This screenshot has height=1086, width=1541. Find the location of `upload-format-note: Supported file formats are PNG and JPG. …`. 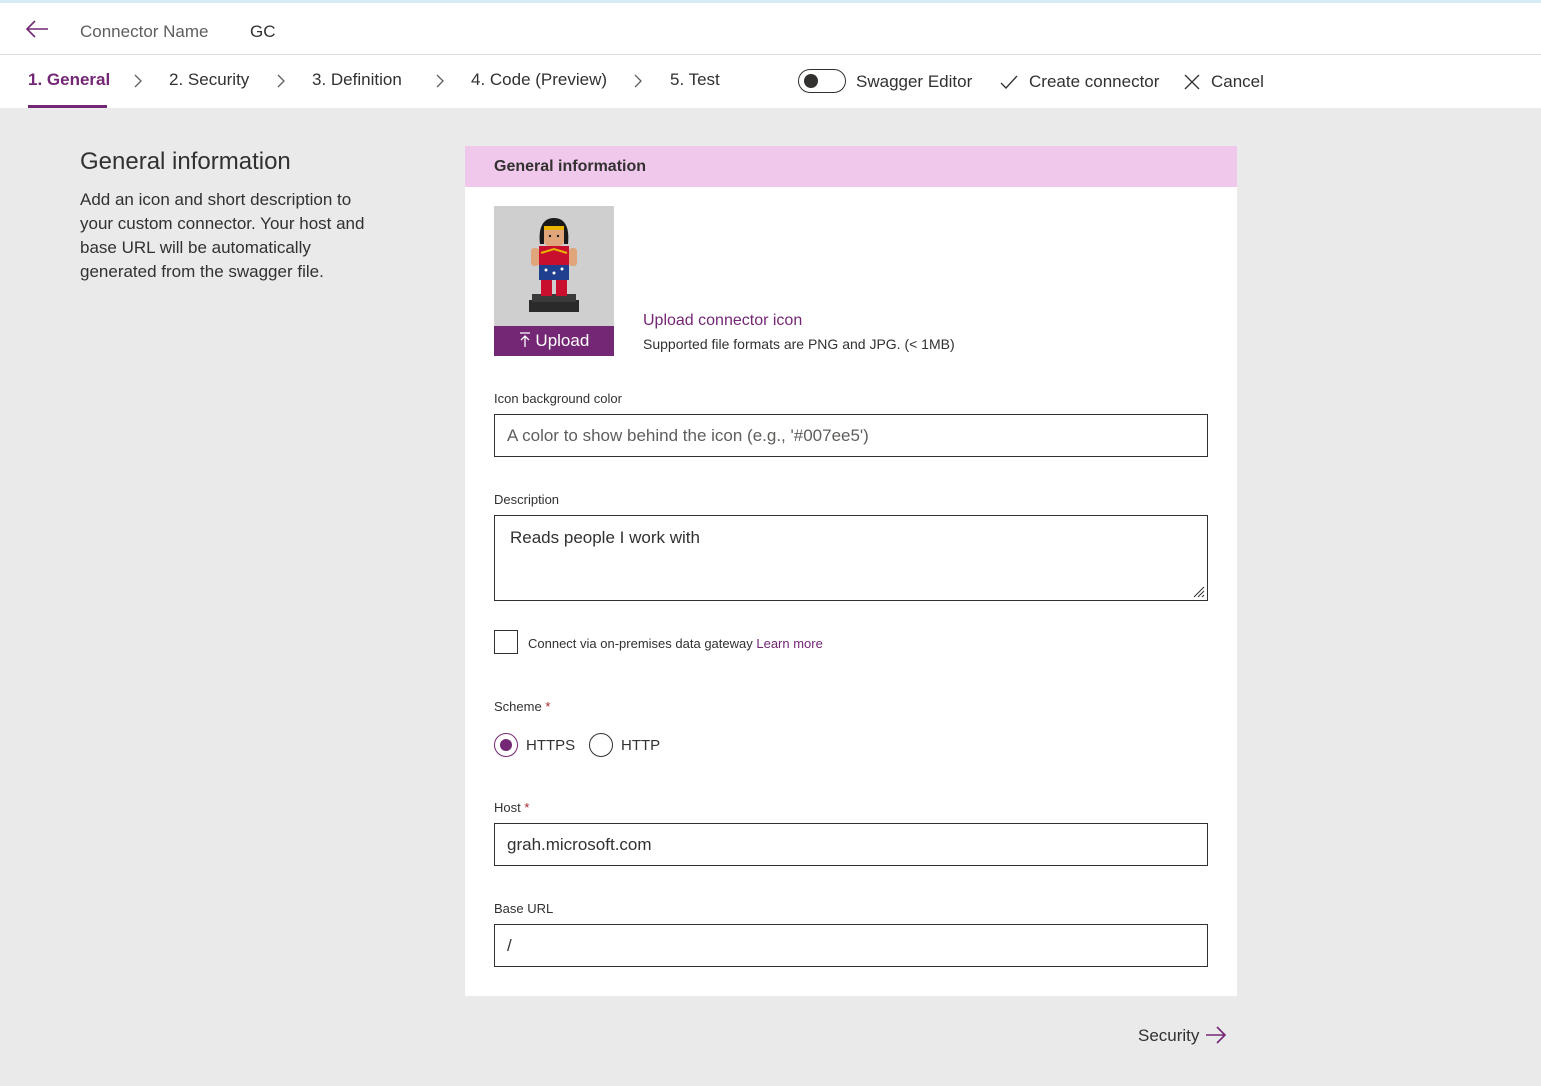

upload-format-note: Supported file formats are PNG and JPG. … is located at coordinates (799, 344).